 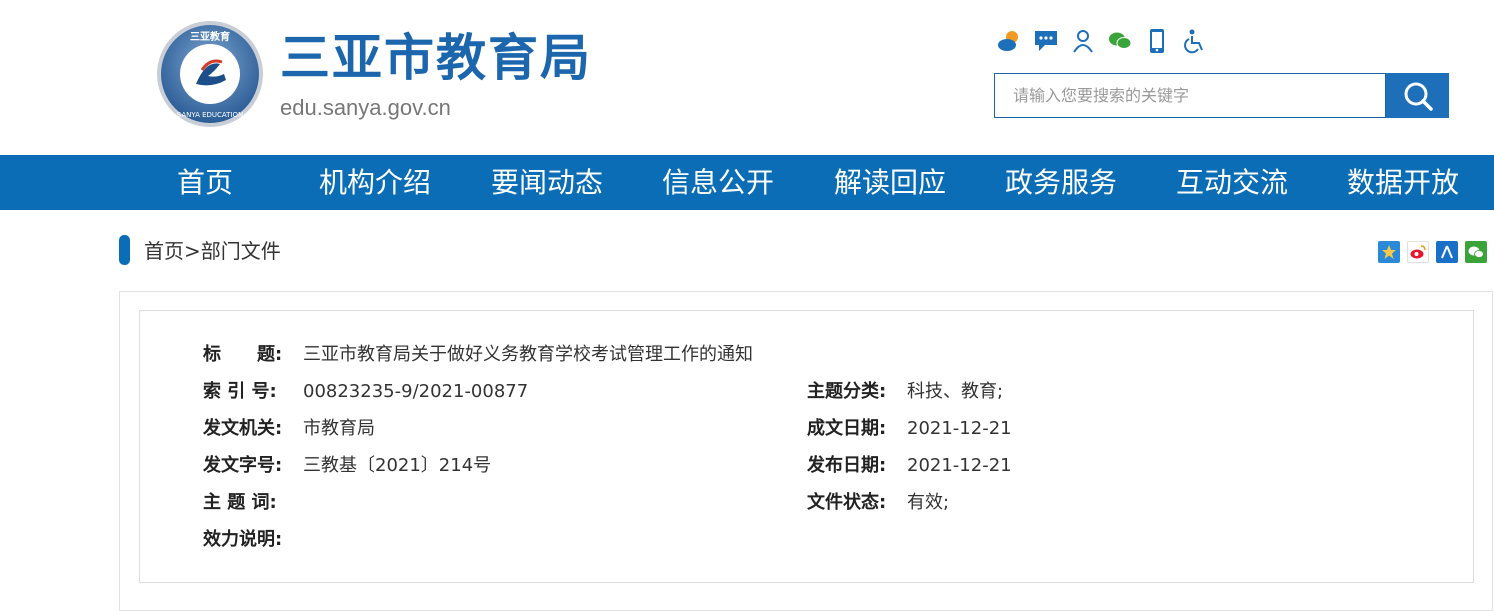 I want to click on breadcrumb-marker, so click(x=124, y=250).